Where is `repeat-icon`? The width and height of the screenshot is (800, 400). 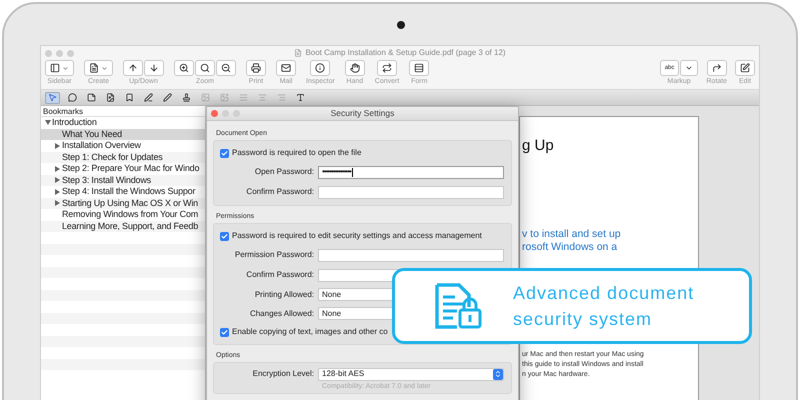 repeat-icon is located at coordinates (387, 68).